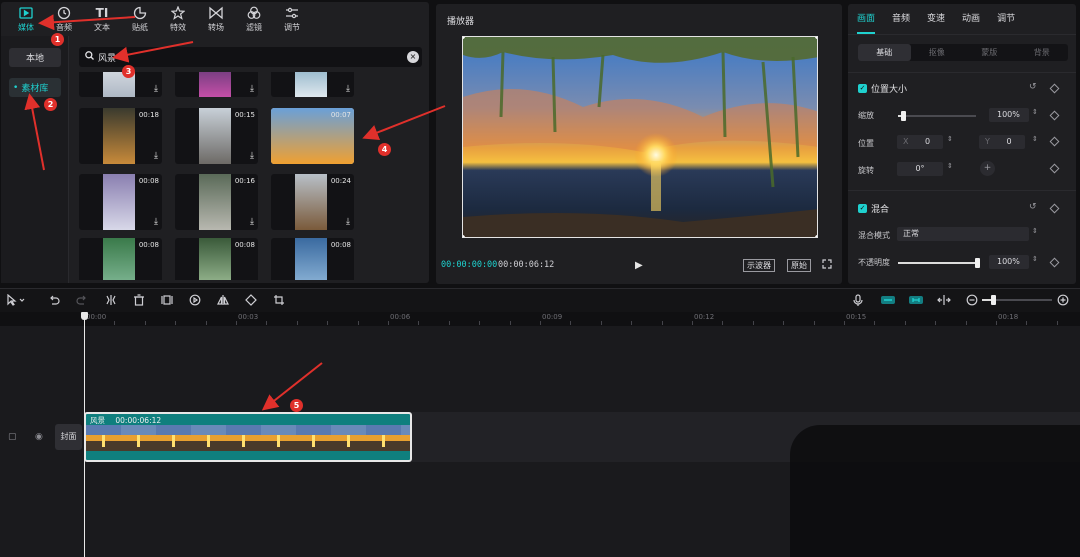  I want to click on sidebar-item-library: • 素材库, so click(35, 87).